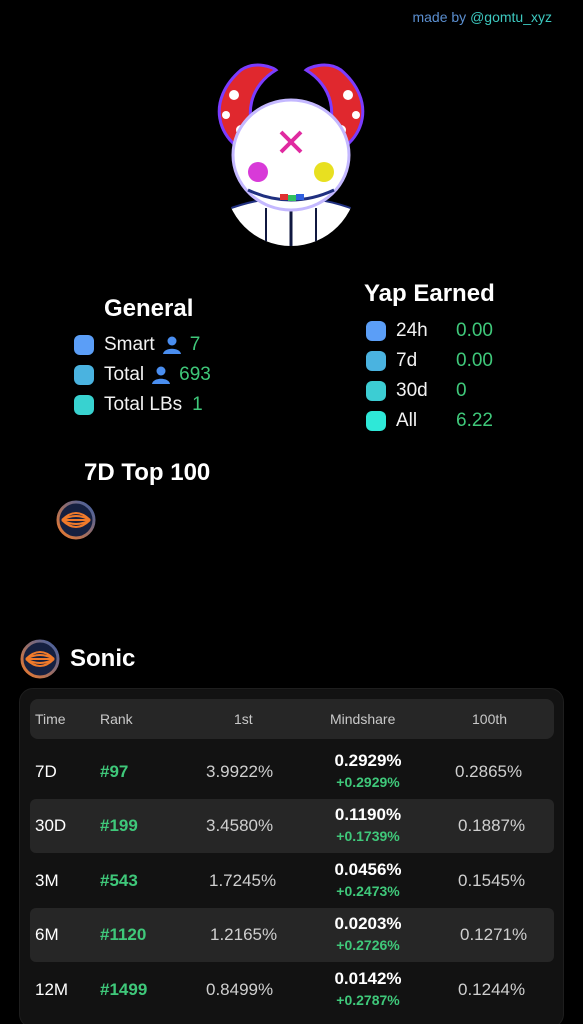  I want to click on yap-7d-dot, so click(376, 361).